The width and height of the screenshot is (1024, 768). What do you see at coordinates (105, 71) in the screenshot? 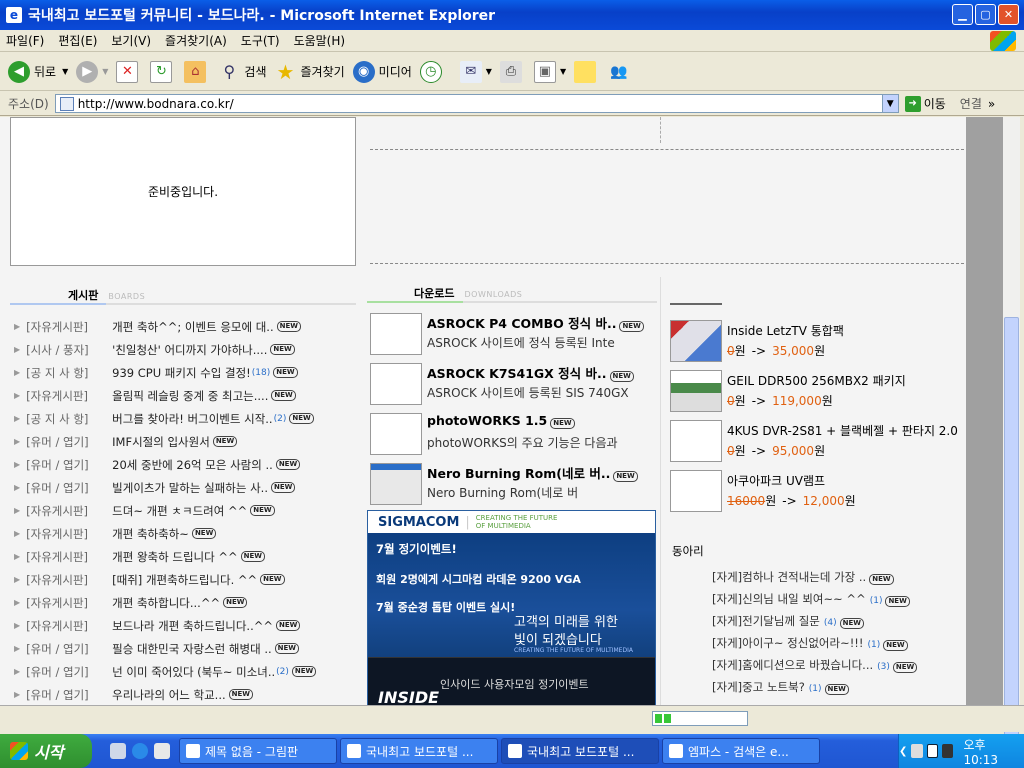
I see `forward-dropdown-icon: ▼` at bounding box center [105, 71].